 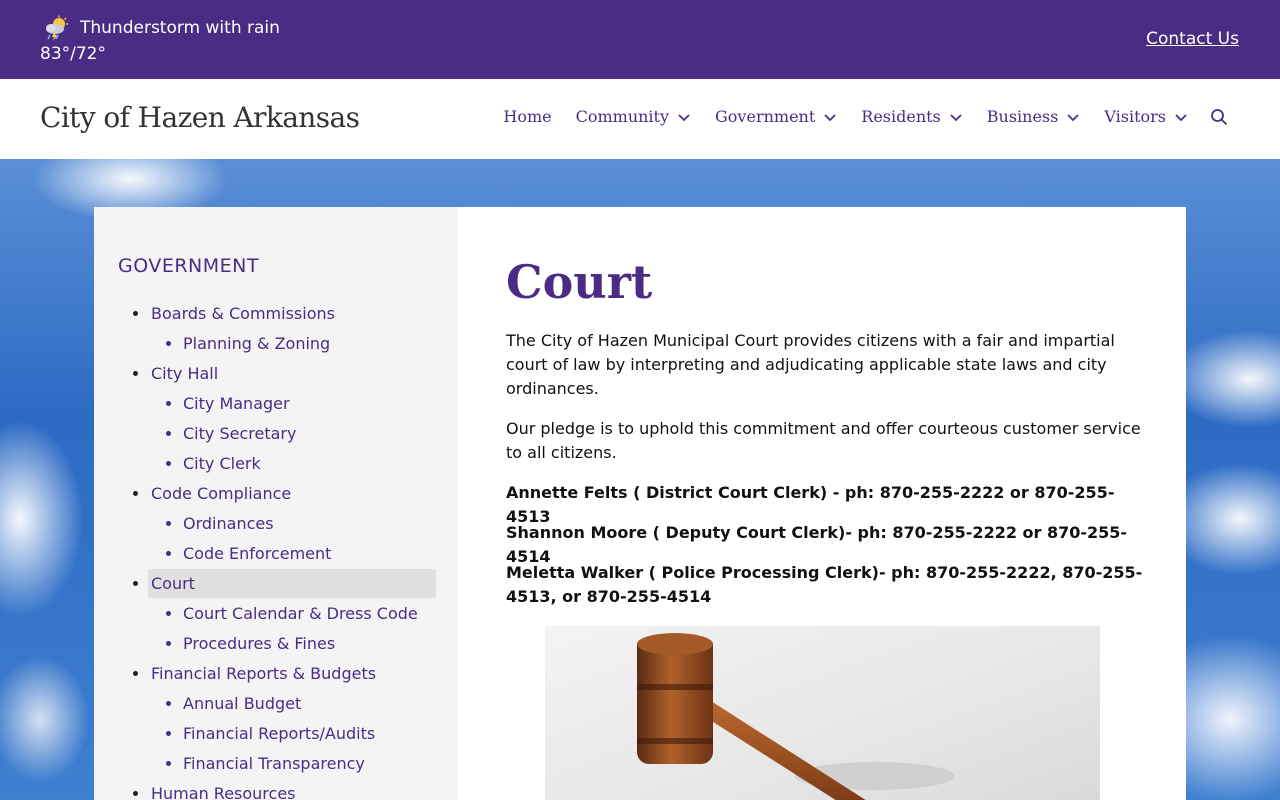 I want to click on page-title: Court, so click(x=579, y=282).